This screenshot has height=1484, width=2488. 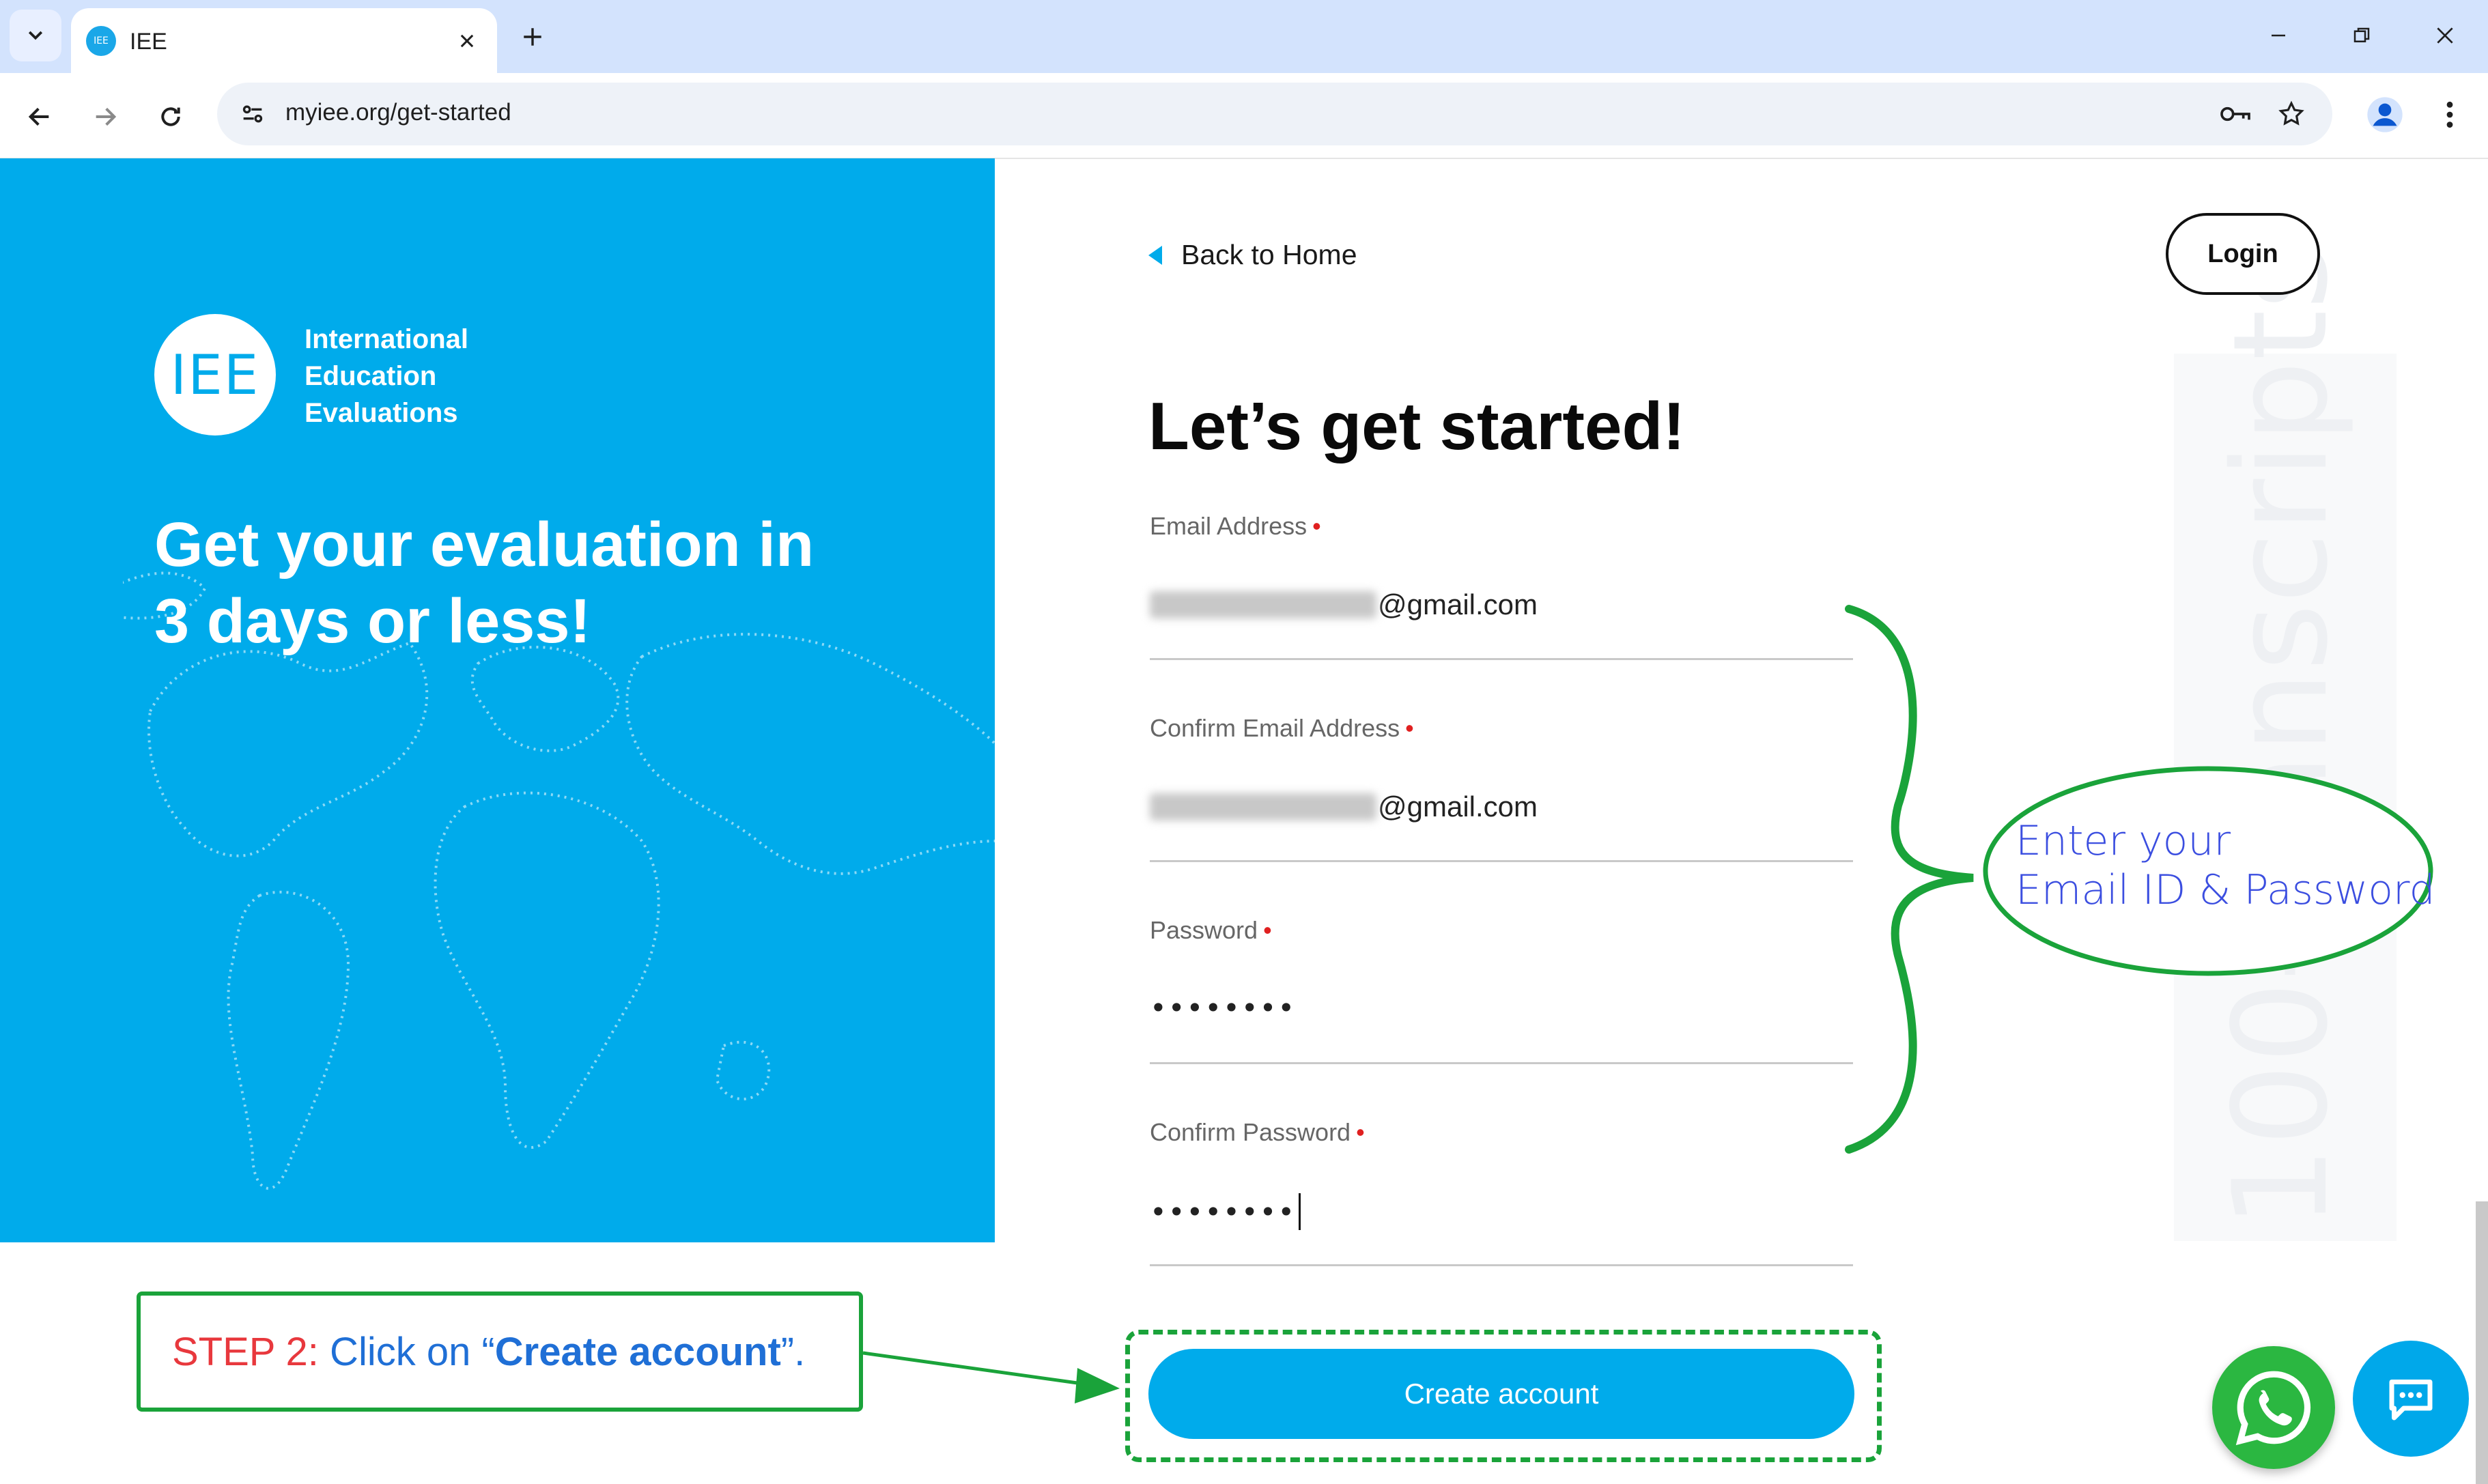 I want to click on reload-button, so click(x=170, y=116).